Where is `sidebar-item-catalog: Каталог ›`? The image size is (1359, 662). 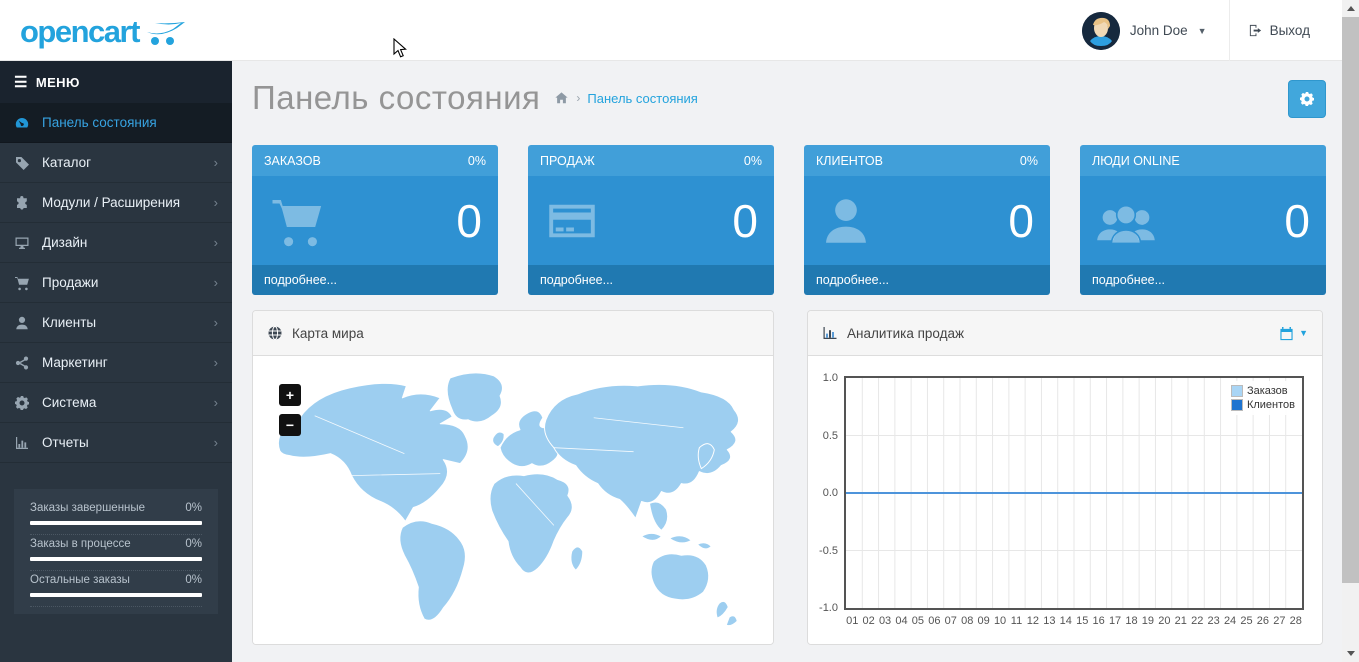
sidebar-item-catalog: Каталог › is located at coordinates (116, 163).